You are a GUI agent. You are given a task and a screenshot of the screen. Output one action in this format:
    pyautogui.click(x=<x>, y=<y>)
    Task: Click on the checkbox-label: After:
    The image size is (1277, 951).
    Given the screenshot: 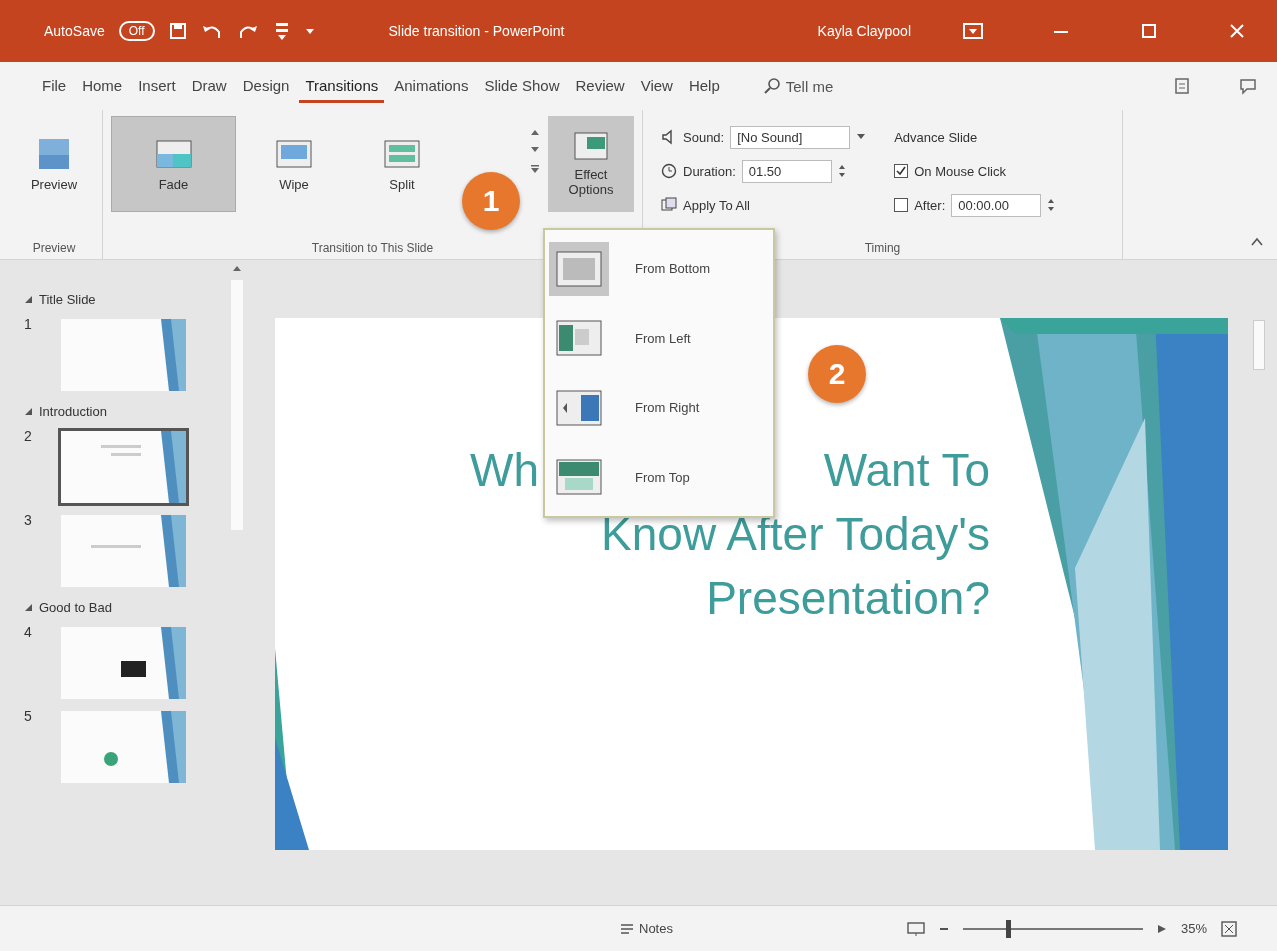 What is the action you would take?
    pyautogui.click(x=930, y=205)
    